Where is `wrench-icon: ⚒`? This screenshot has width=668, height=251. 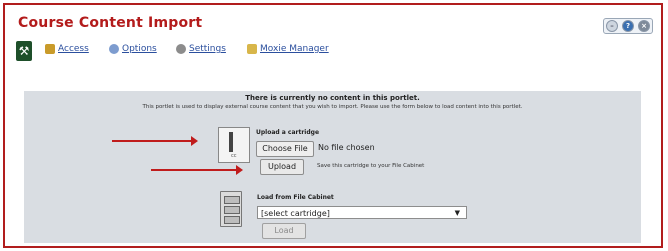
wrench-icon: ⚒ is located at coordinates (24, 51).